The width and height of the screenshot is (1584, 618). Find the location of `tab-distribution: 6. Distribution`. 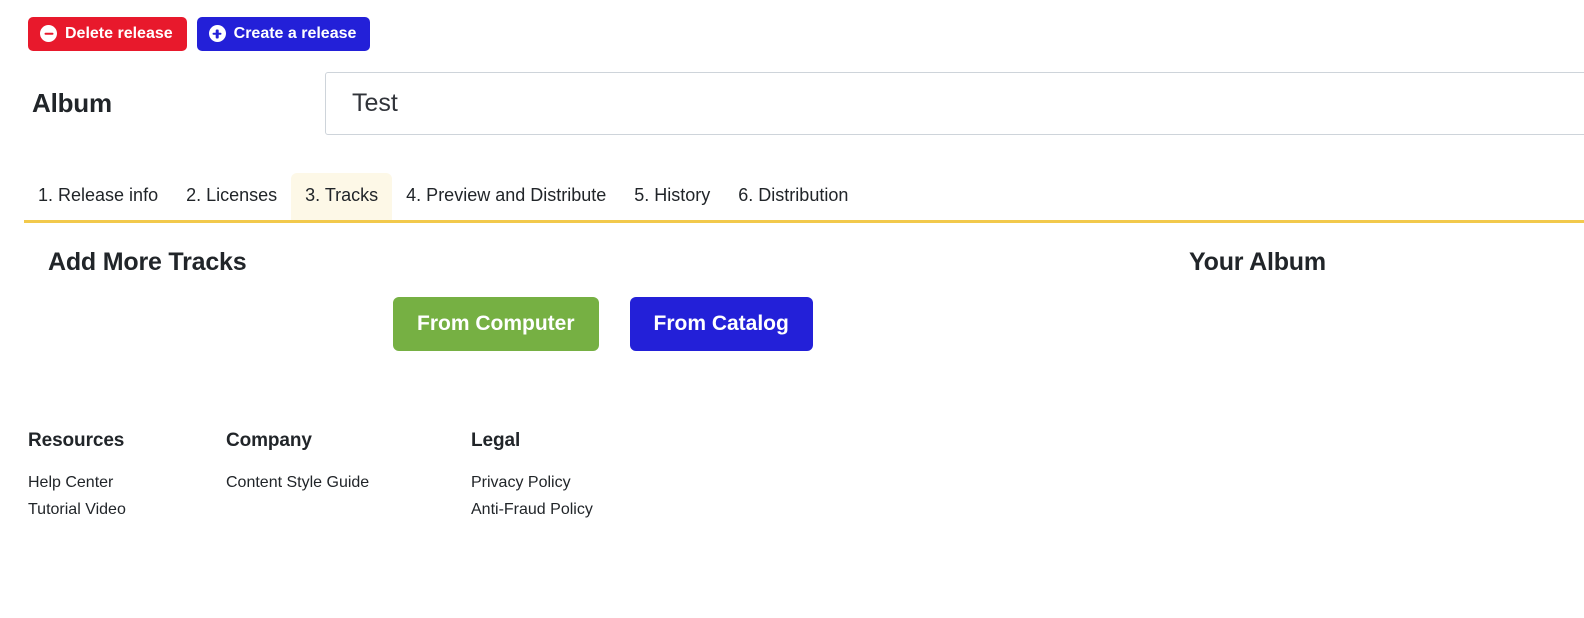

tab-distribution: 6. Distribution is located at coordinates (793, 196).